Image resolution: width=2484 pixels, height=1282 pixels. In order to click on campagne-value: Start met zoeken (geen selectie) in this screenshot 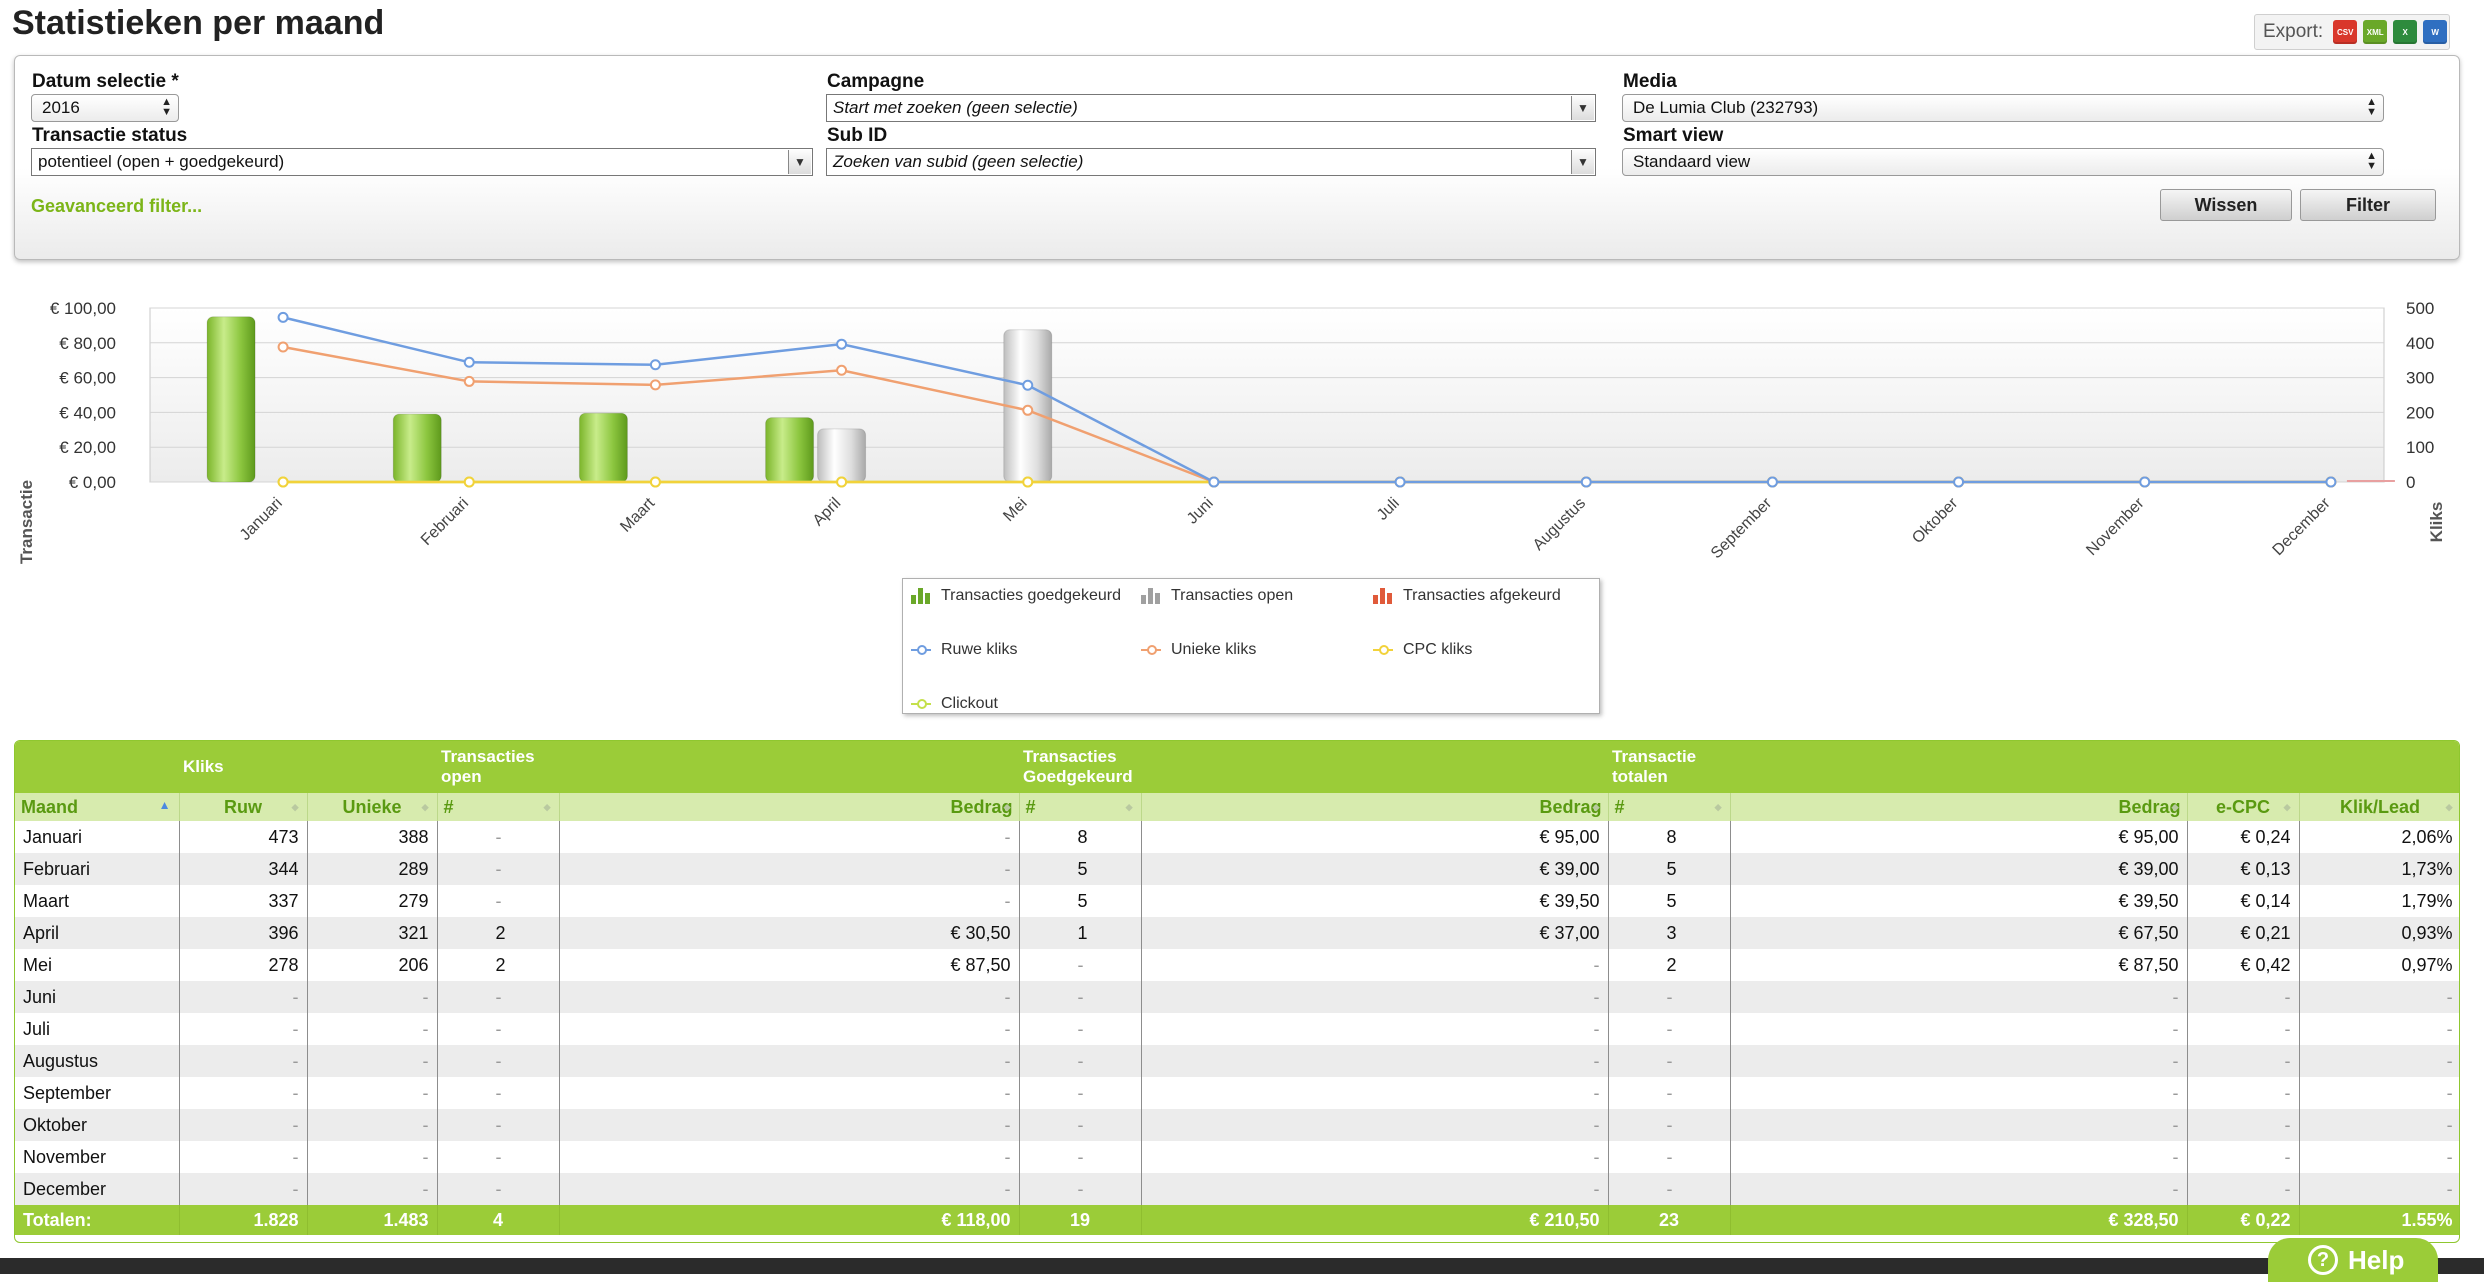, I will do `click(955, 107)`.